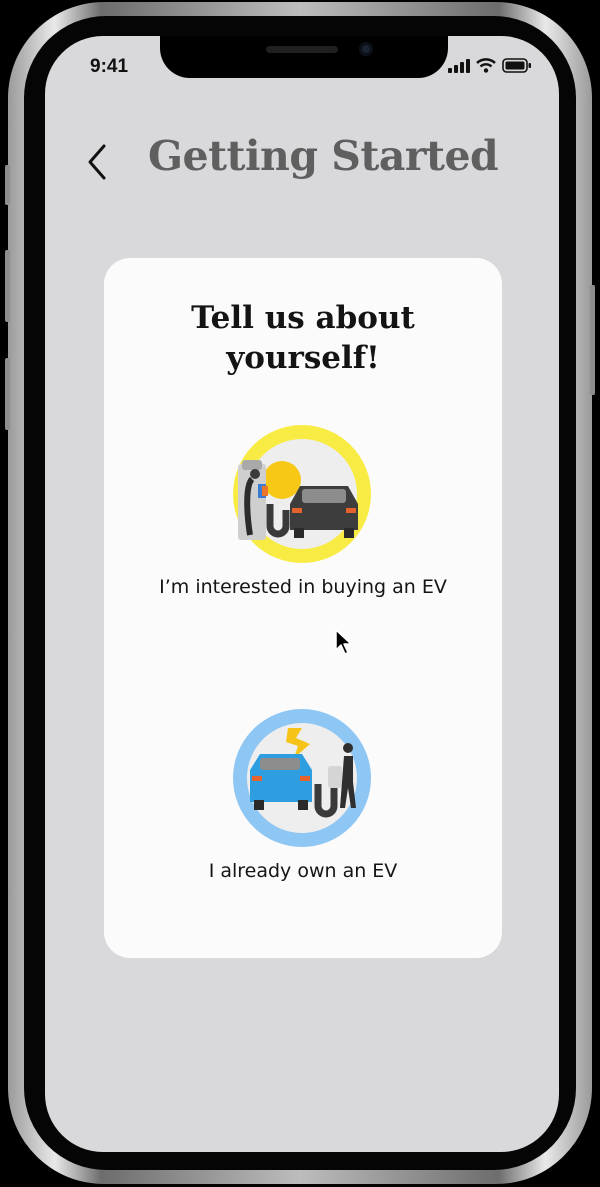  What do you see at coordinates (486, 65) in the screenshot?
I see `wifi-icon` at bounding box center [486, 65].